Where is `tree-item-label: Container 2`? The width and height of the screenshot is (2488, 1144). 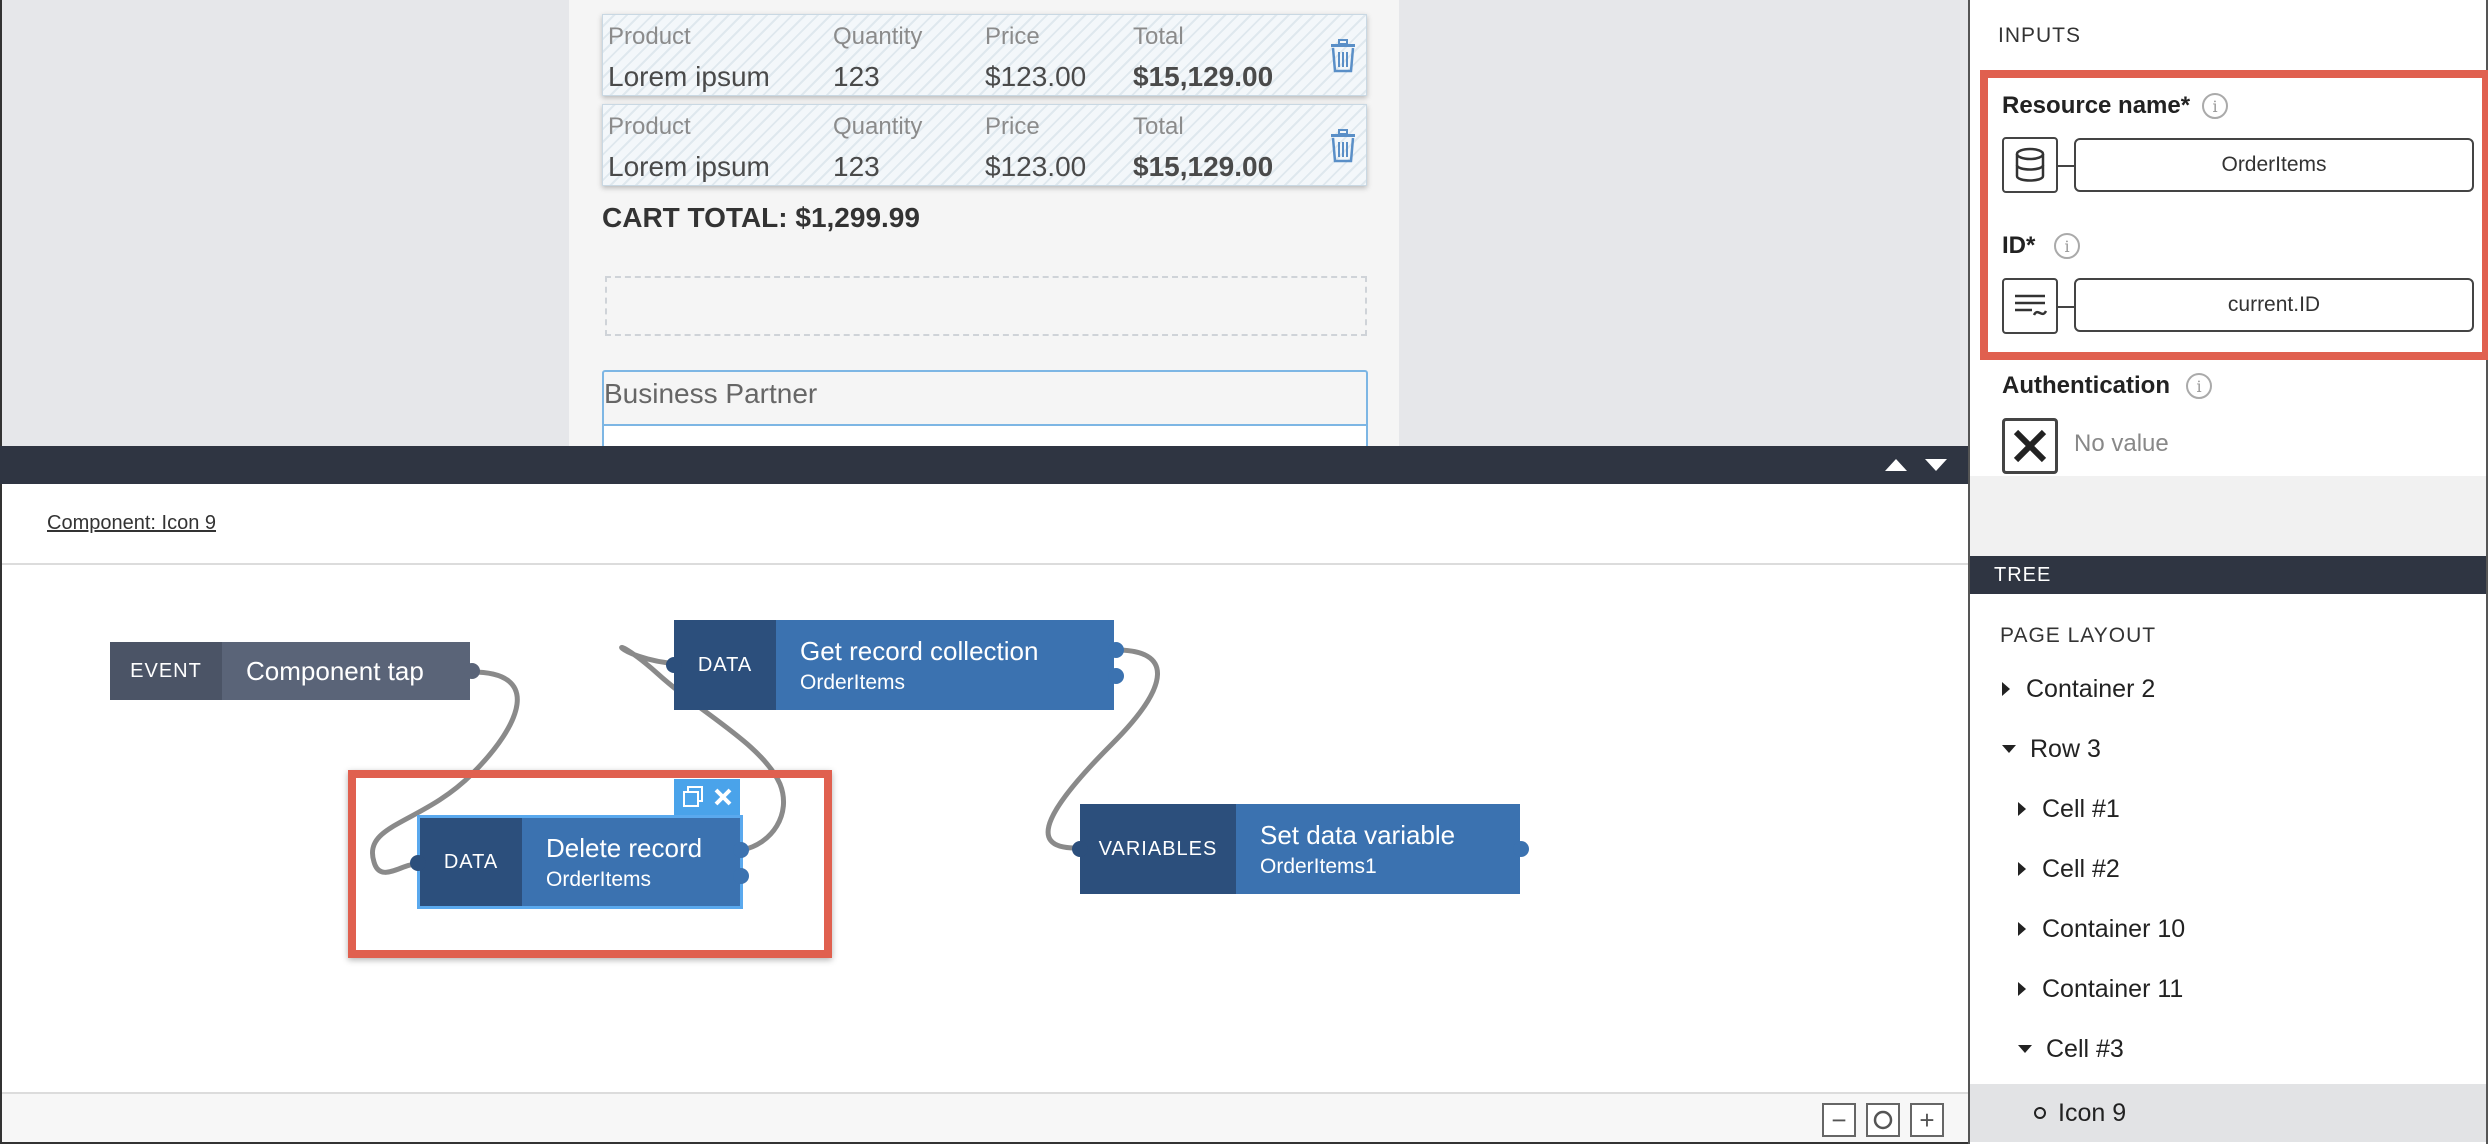
tree-item-label: Container 2 is located at coordinates (2091, 688).